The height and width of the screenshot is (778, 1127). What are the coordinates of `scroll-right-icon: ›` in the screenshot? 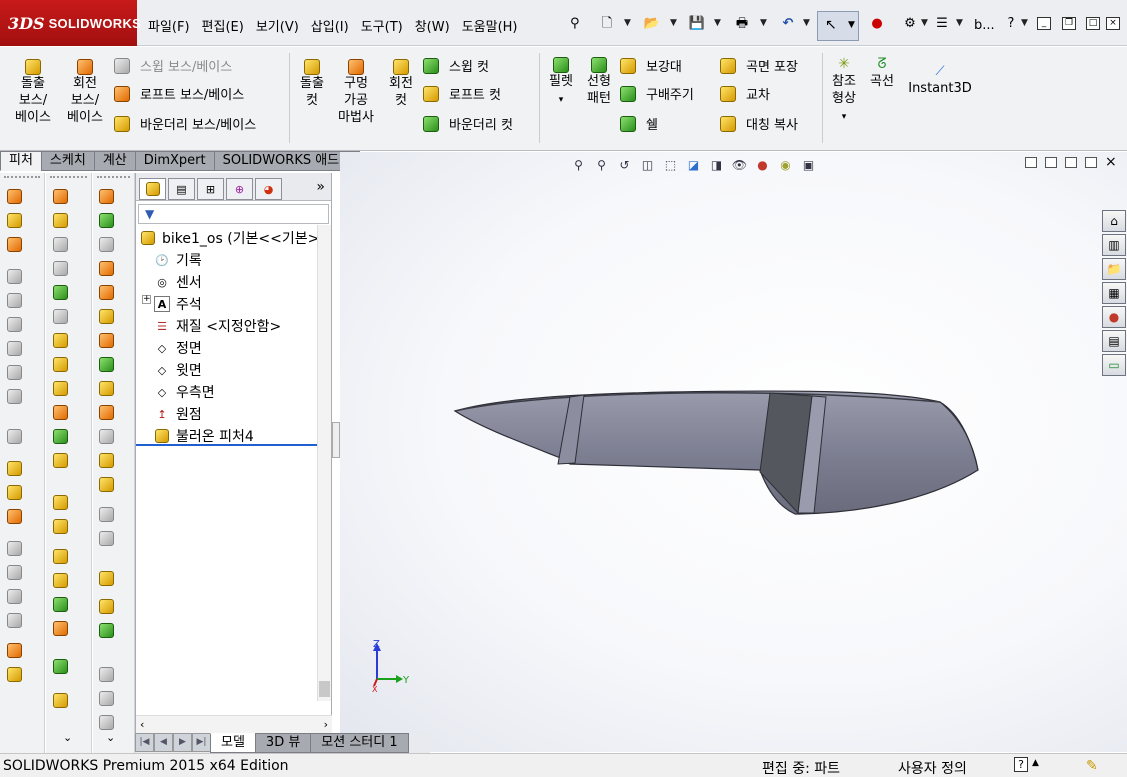 It's located at (326, 724).